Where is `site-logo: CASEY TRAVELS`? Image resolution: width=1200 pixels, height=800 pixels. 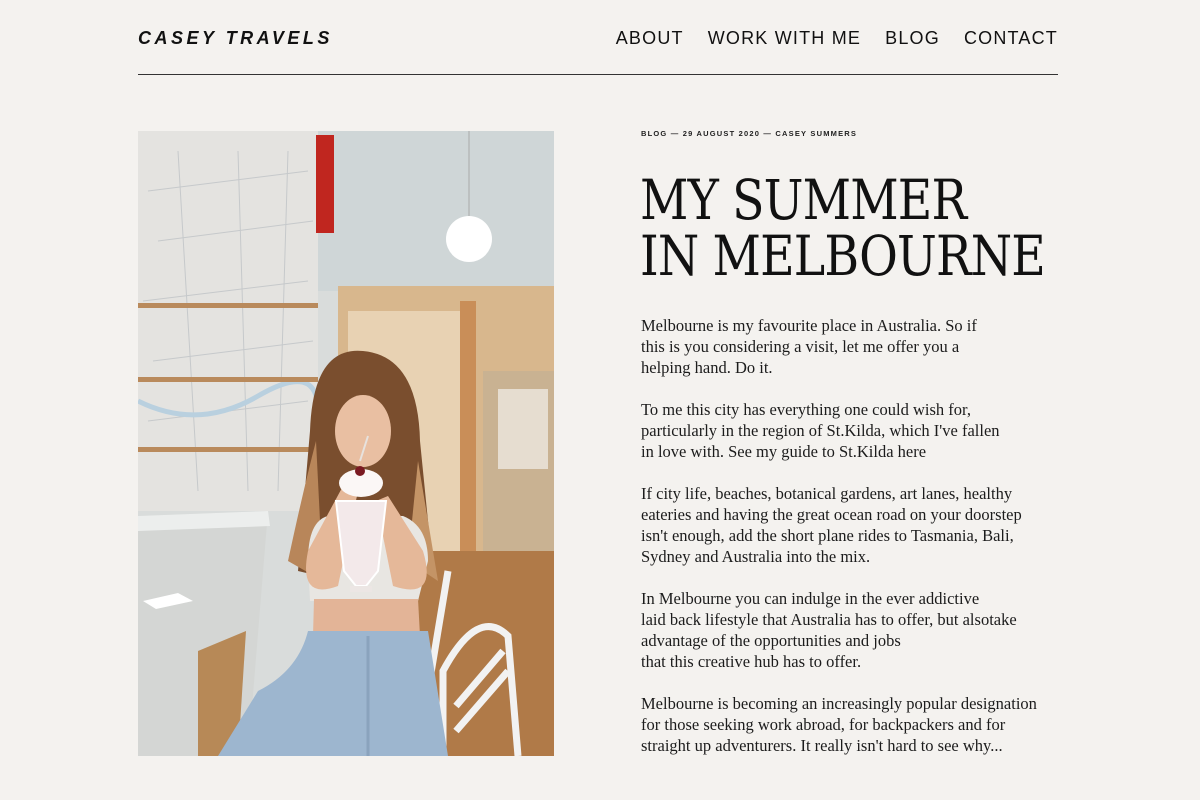 site-logo: CASEY TRAVELS is located at coordinates (235, 38).